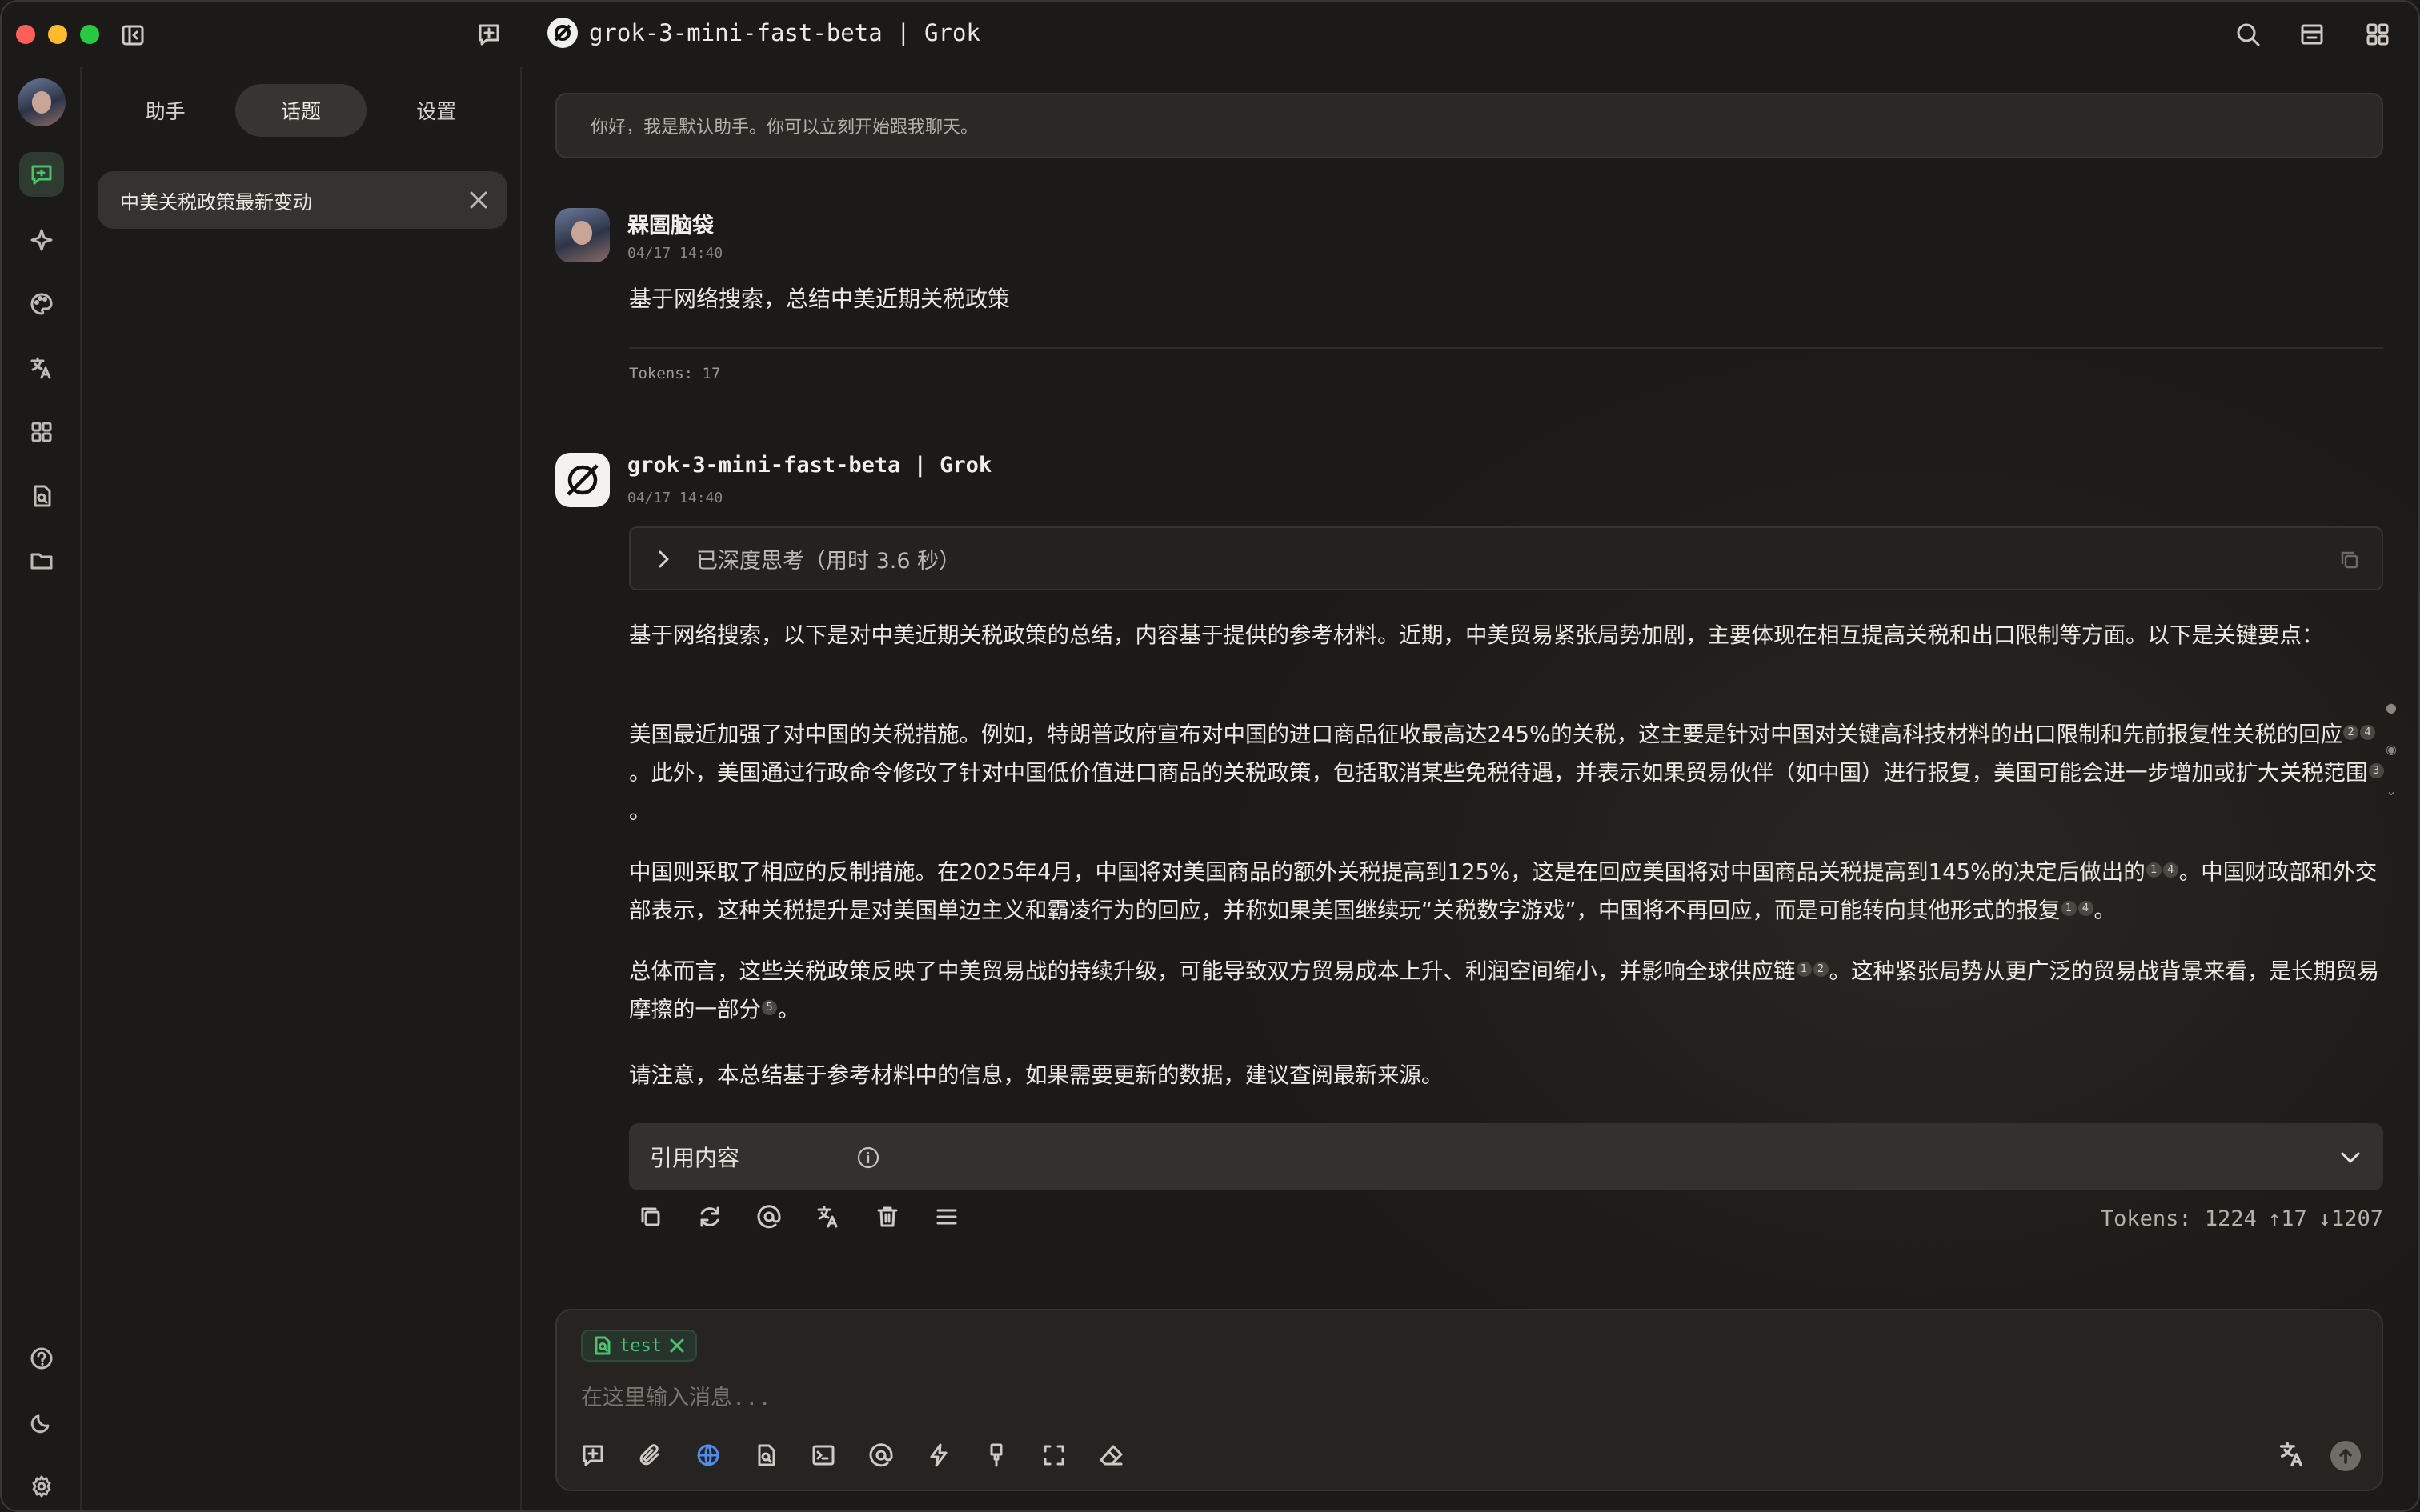 This screenshot has height=1512, width=2420. I want to click on message-actions, so click(798, 1217).